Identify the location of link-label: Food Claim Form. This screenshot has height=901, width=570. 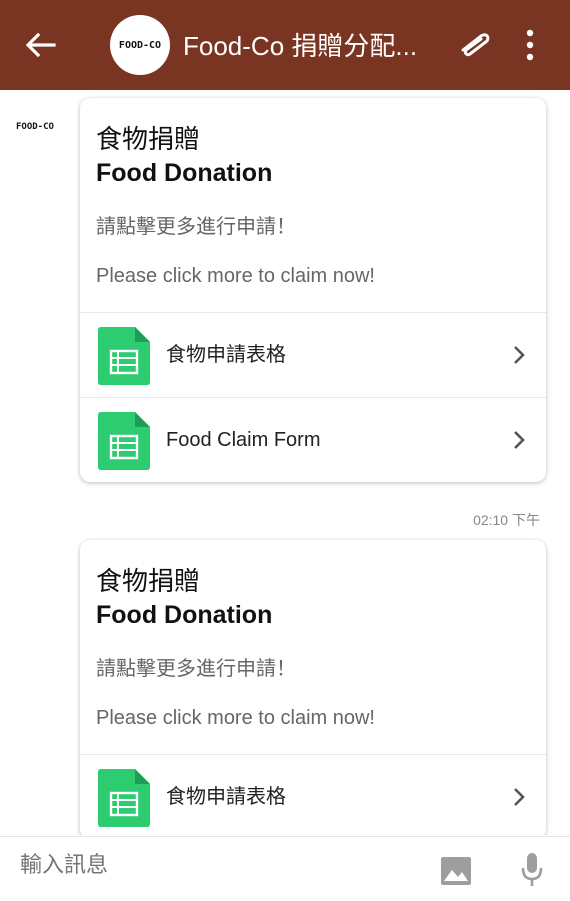
(243, 440).